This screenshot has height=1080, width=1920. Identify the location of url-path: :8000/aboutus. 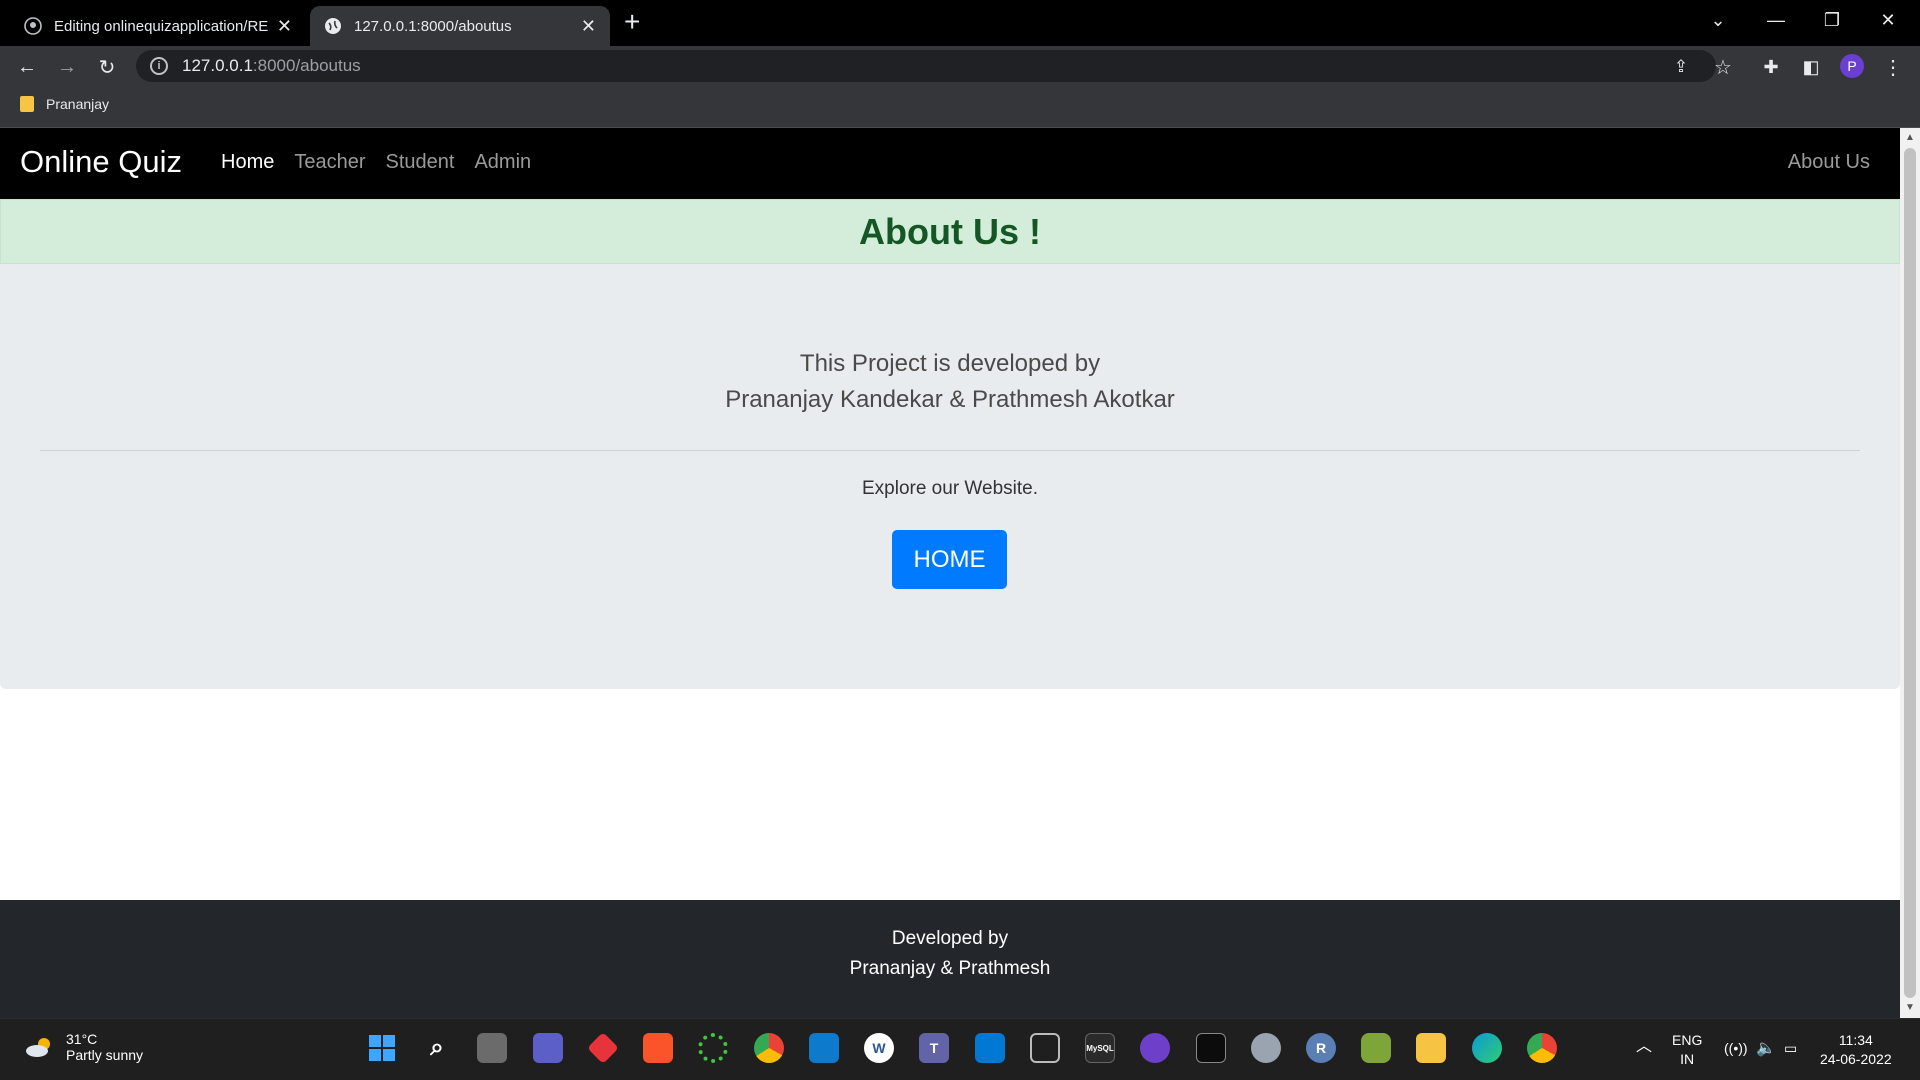
(306, 65).